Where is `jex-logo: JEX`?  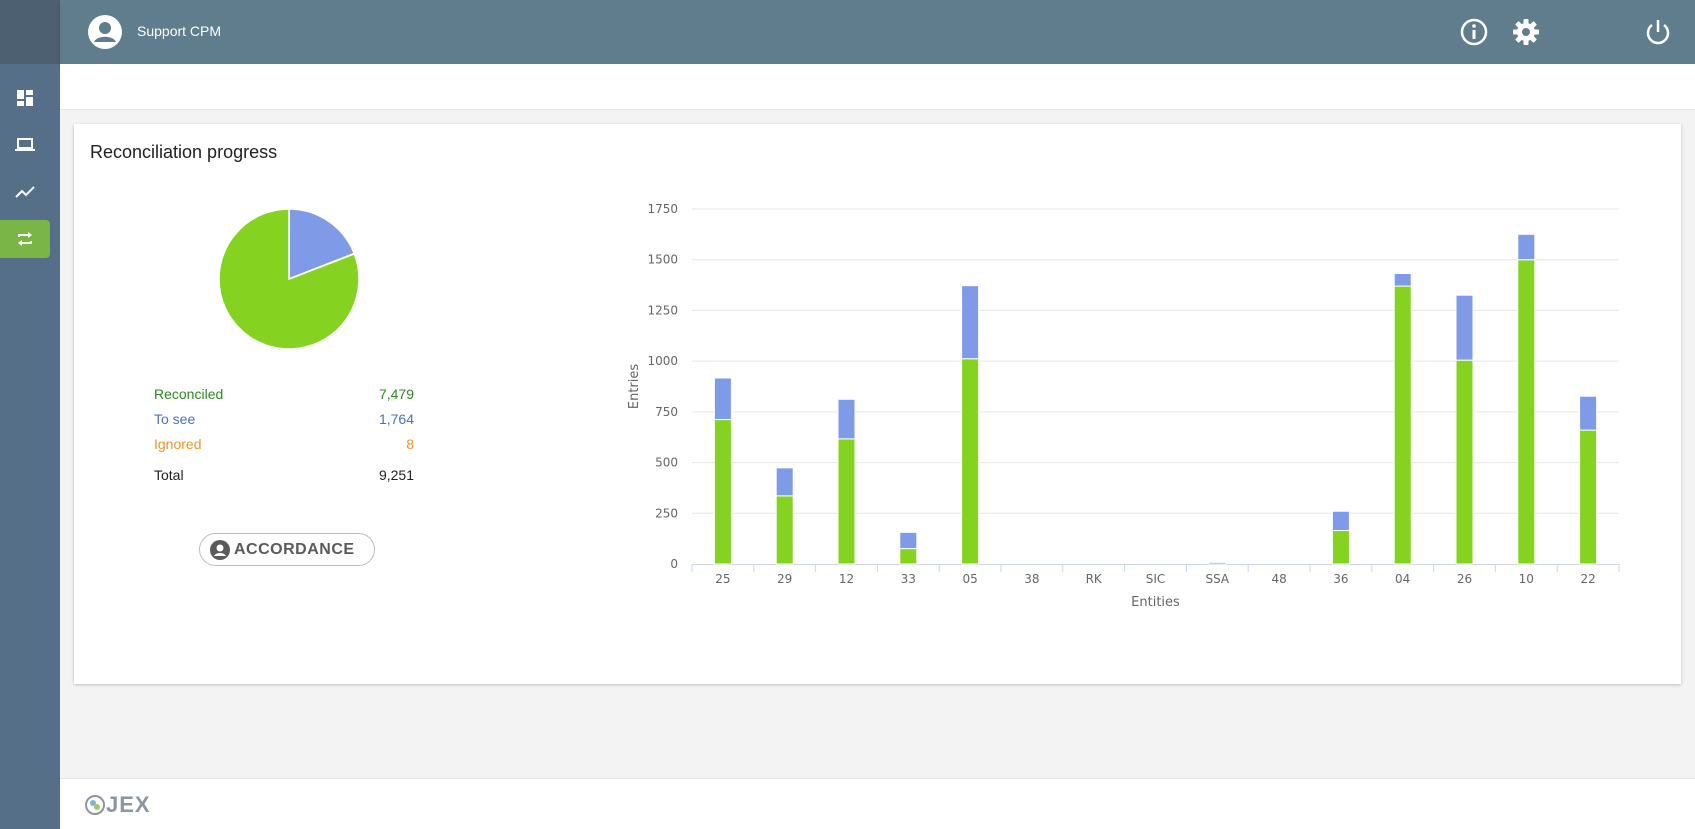 jex-logo: JEX is located at coordinates (117, 805).